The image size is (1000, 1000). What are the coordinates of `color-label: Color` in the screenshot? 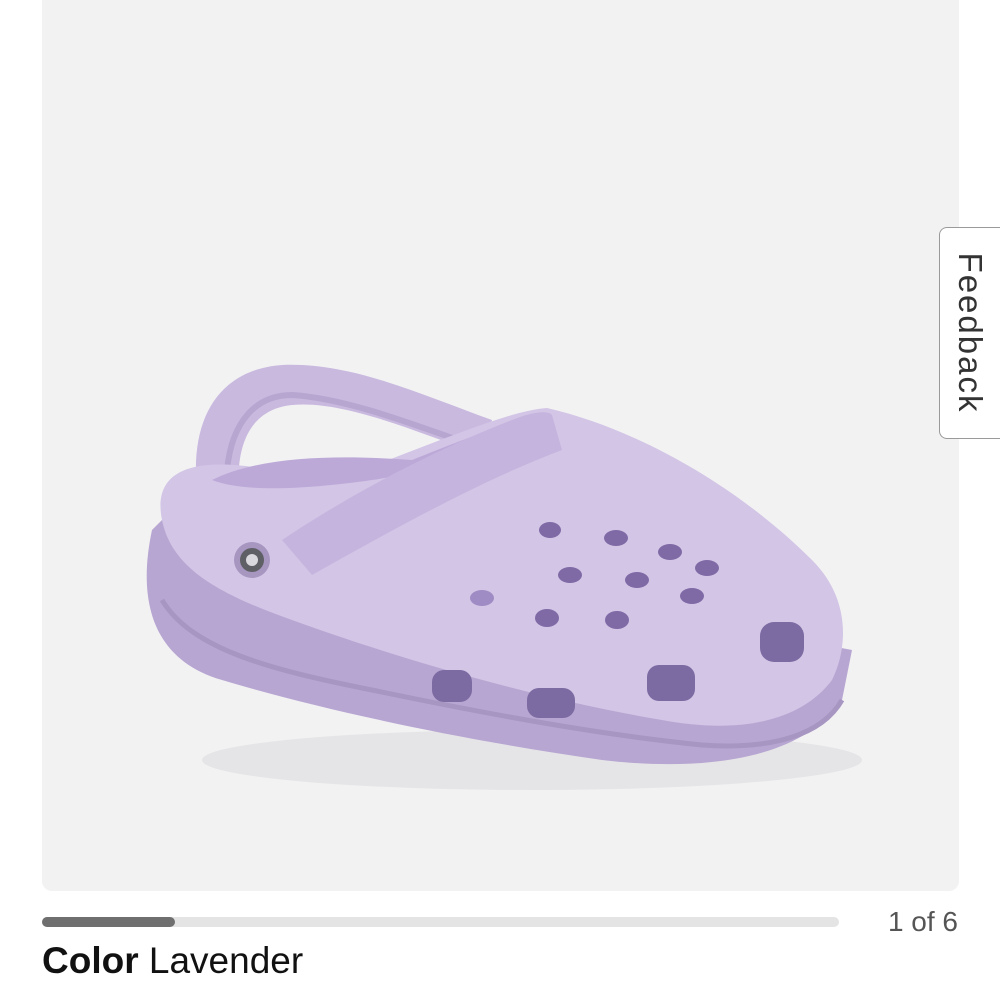 It's located at (90, 960).